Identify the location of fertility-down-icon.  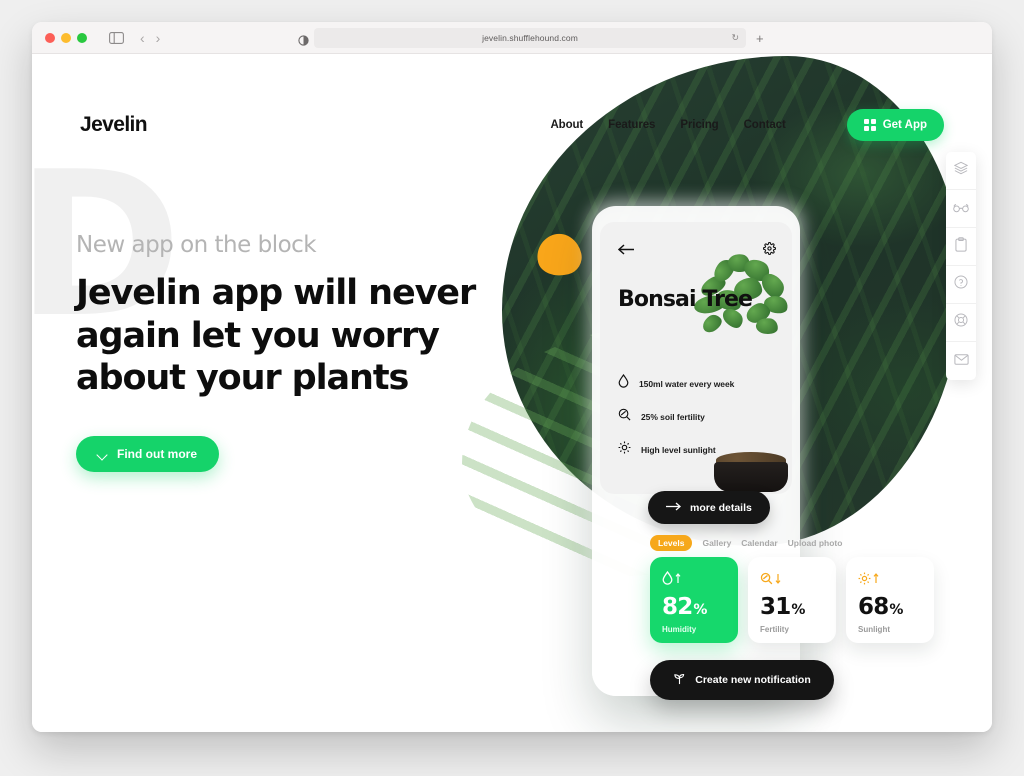
(798, 578).